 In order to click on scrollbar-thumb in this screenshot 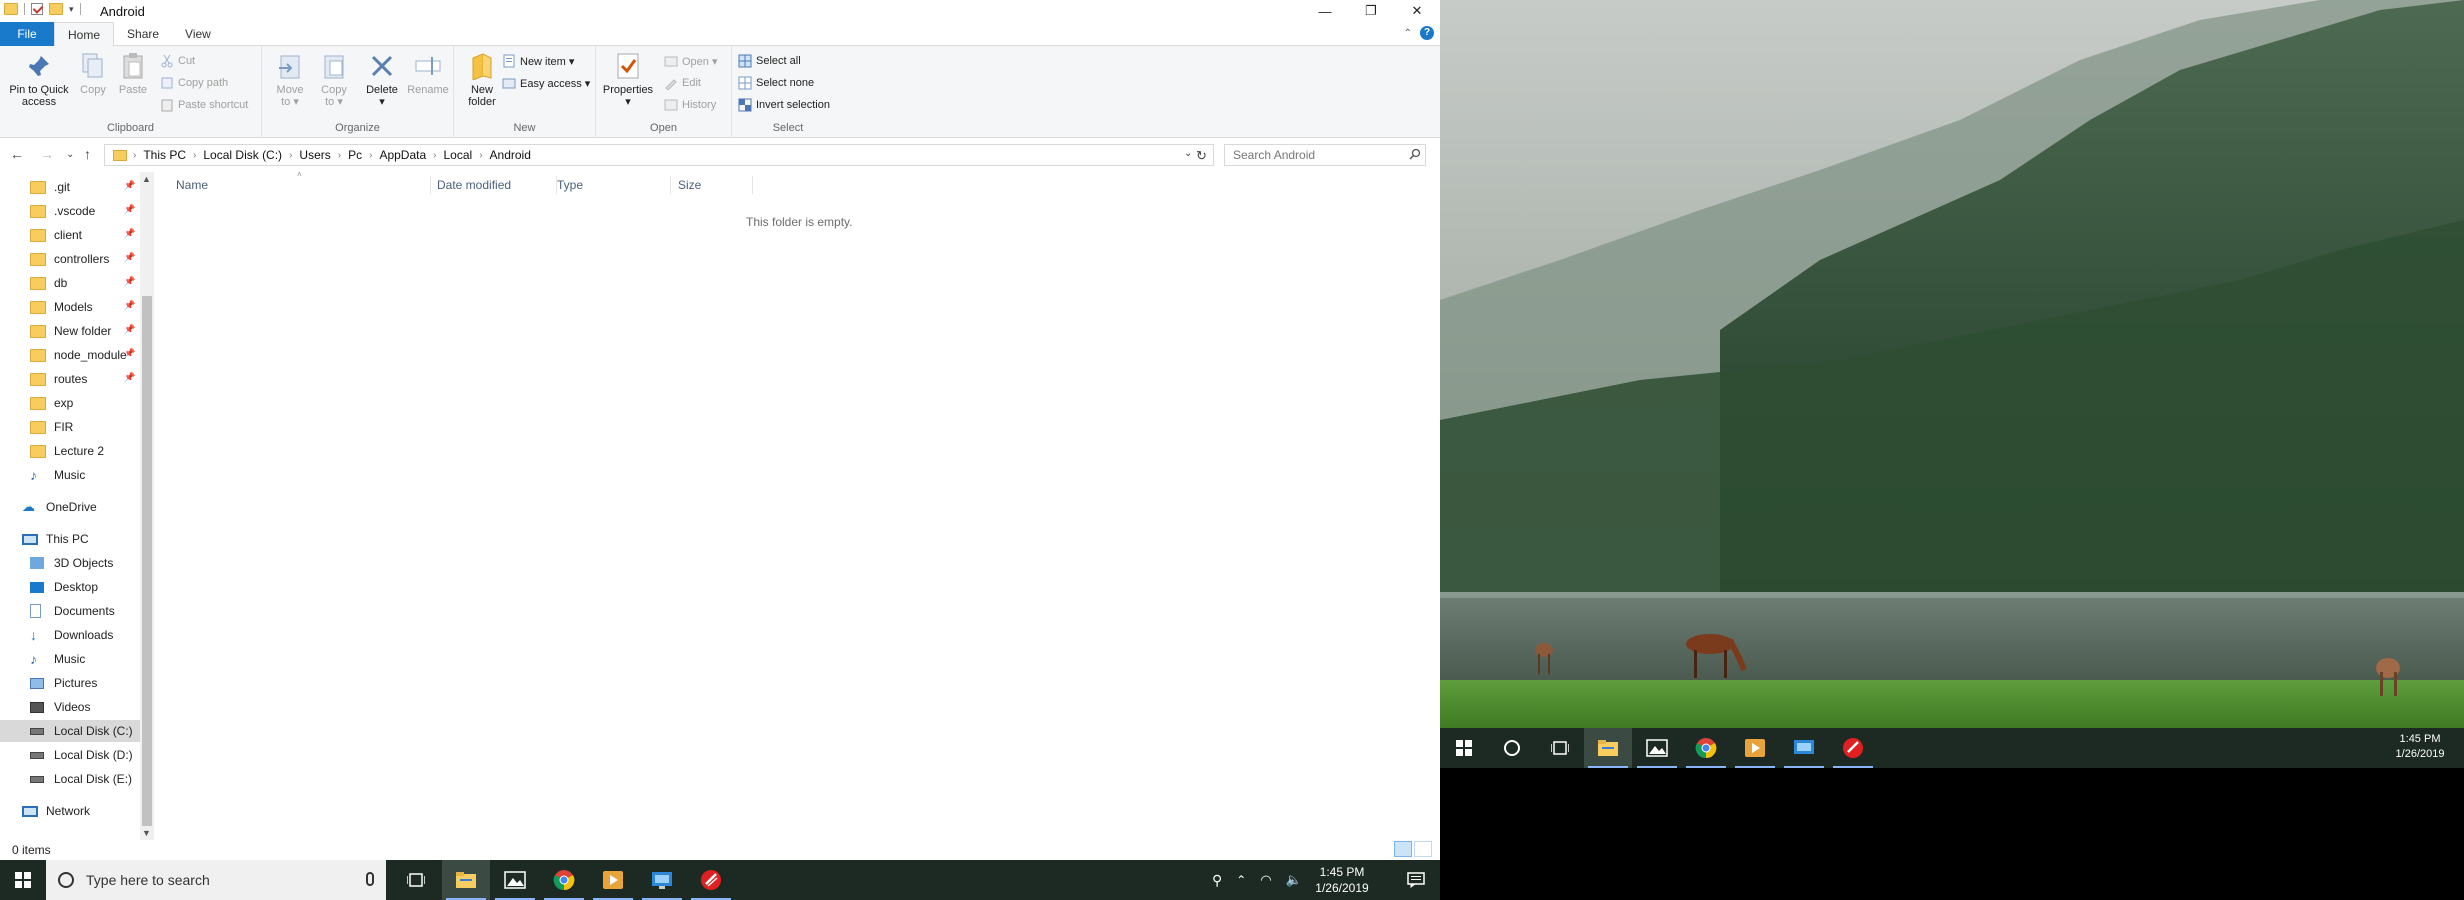, I will do `click(147, 561)`.